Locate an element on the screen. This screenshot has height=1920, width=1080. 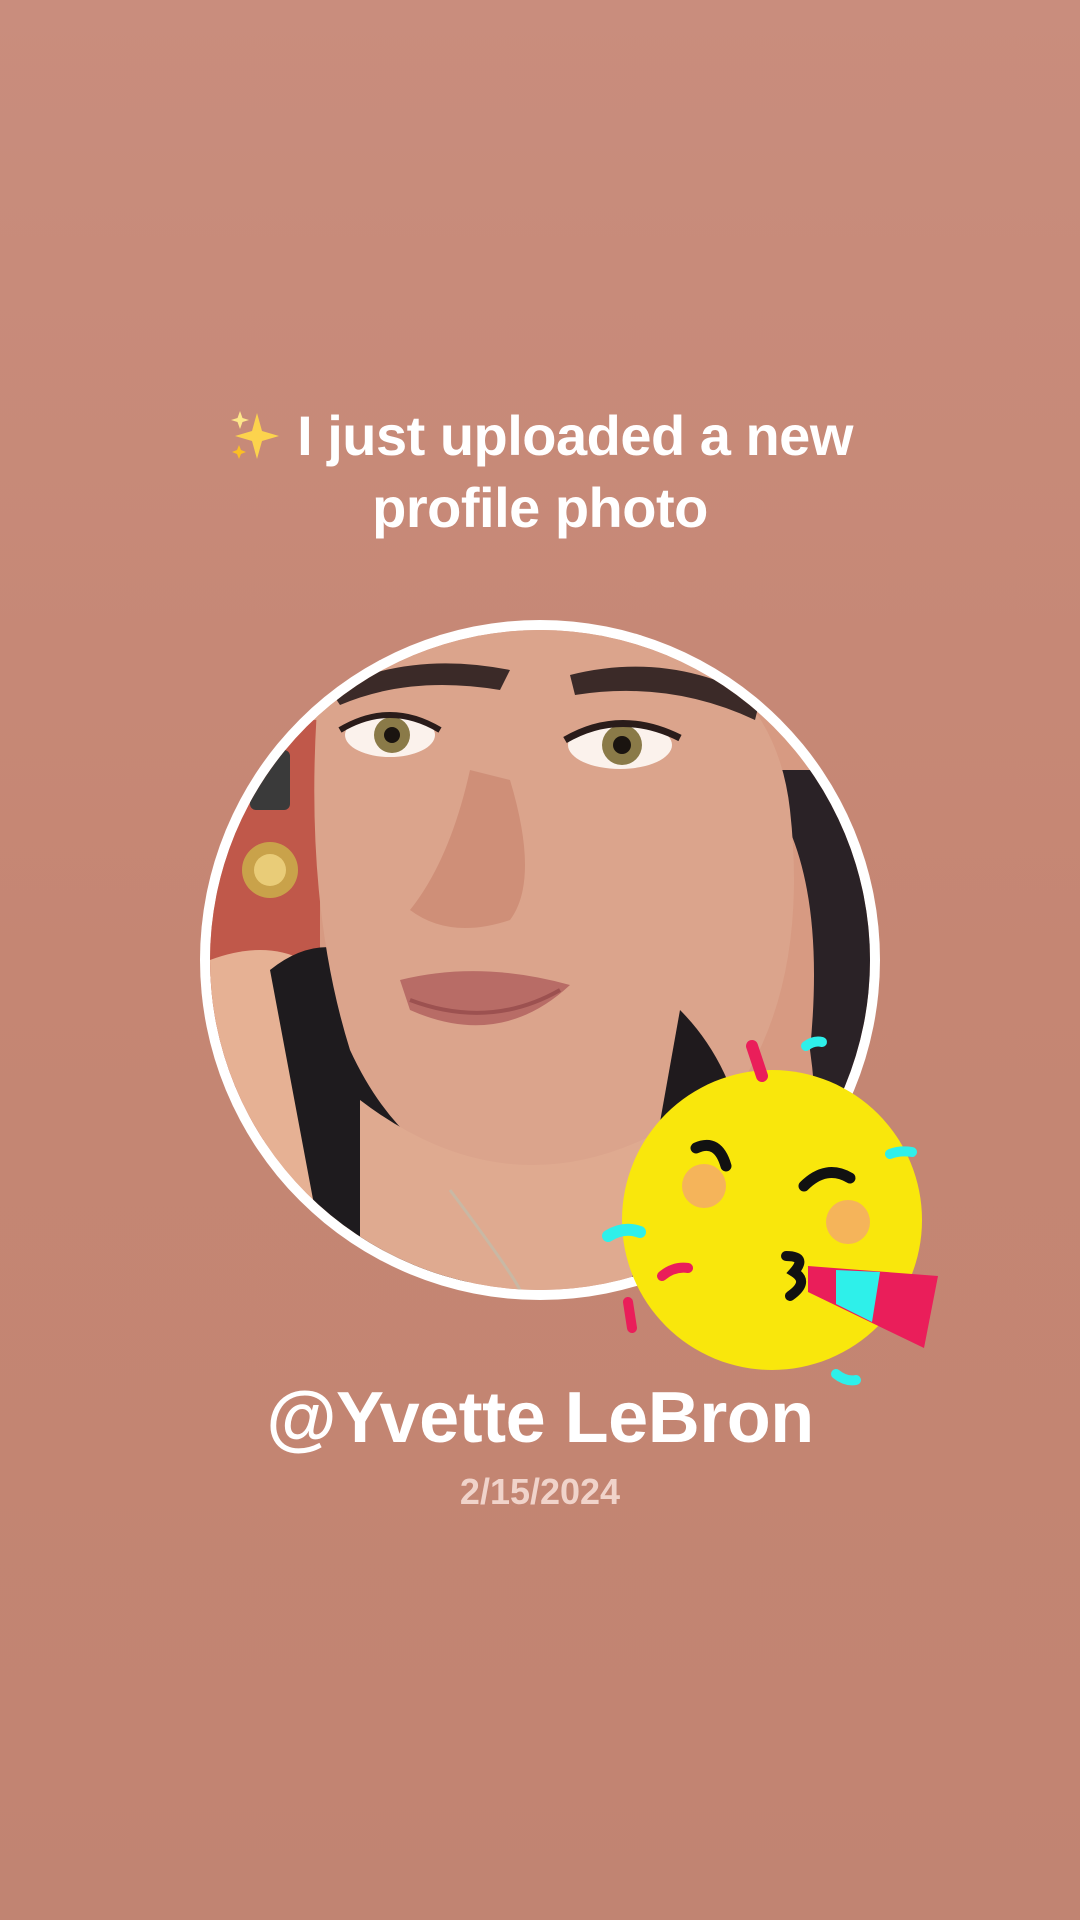
headline-text: I just uploaded a new profile photo is located at coordinates (575, 471).